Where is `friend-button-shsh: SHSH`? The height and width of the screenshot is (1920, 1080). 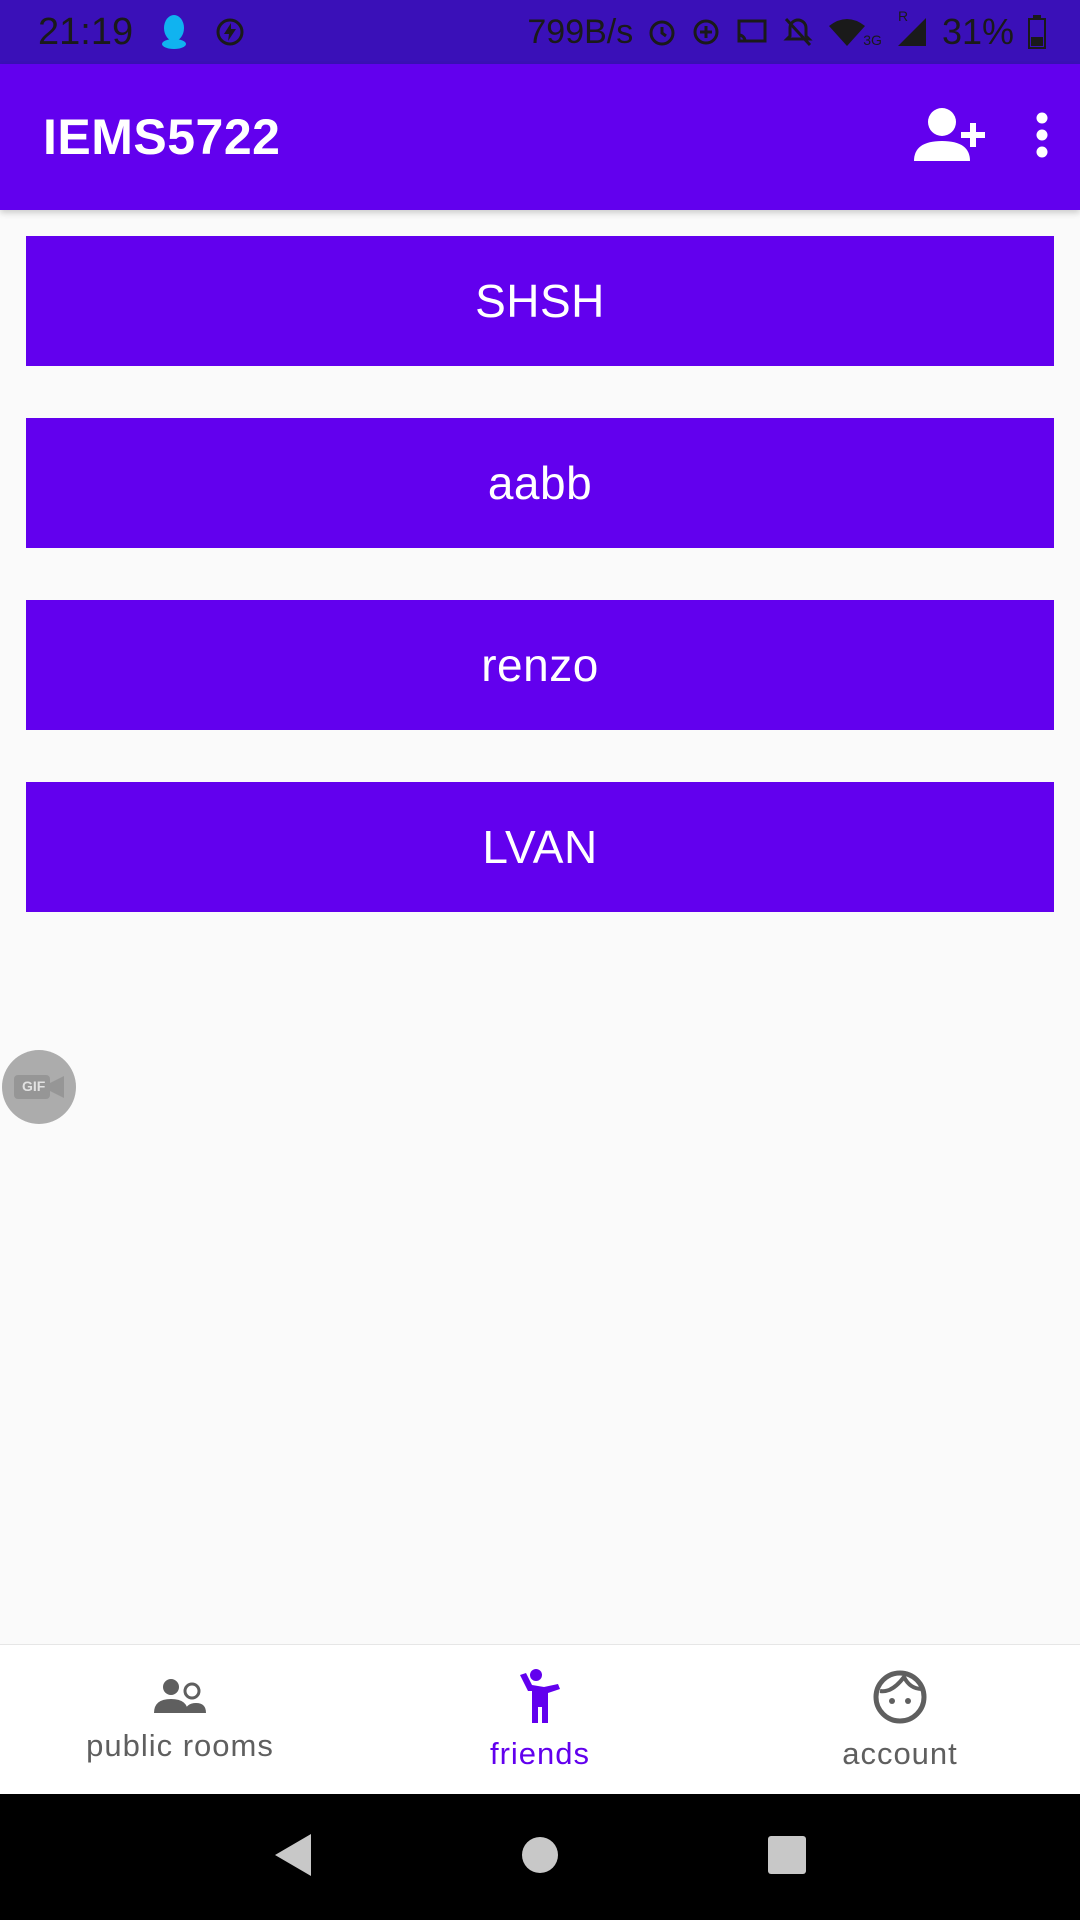 friend-button-shsh: SHSH is located at coordinates (540, 301).